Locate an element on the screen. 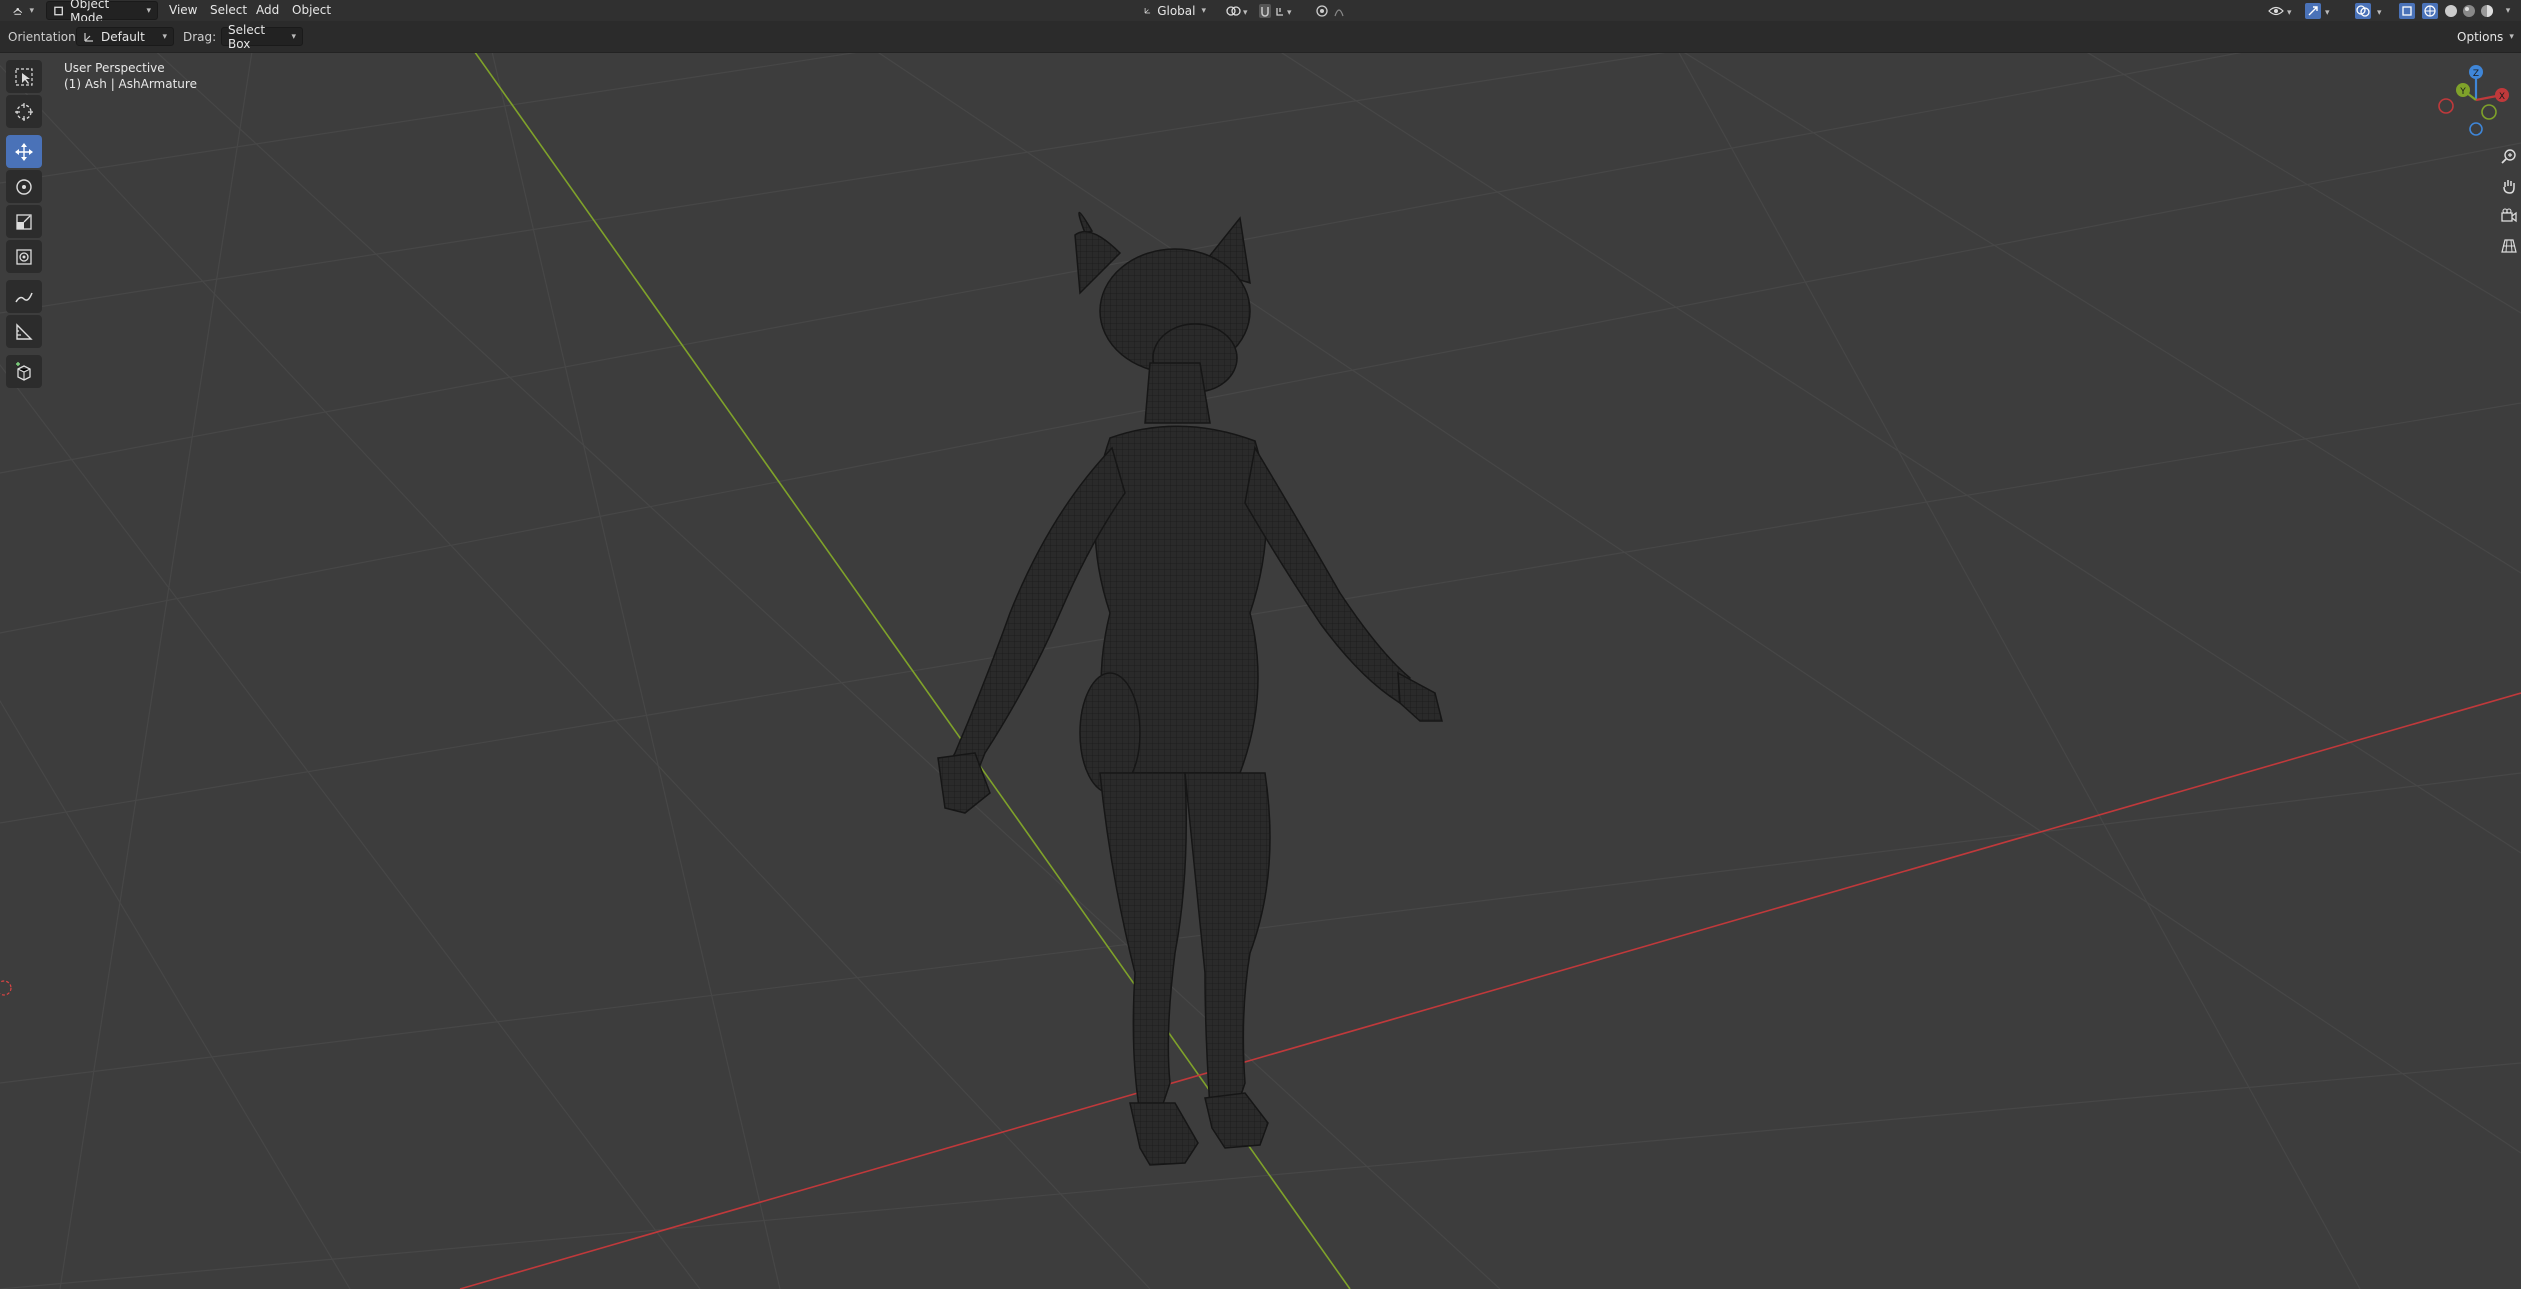 This screenshot has width=2521, height=1289. orientation-icon is located at coordinates (1147, 11).